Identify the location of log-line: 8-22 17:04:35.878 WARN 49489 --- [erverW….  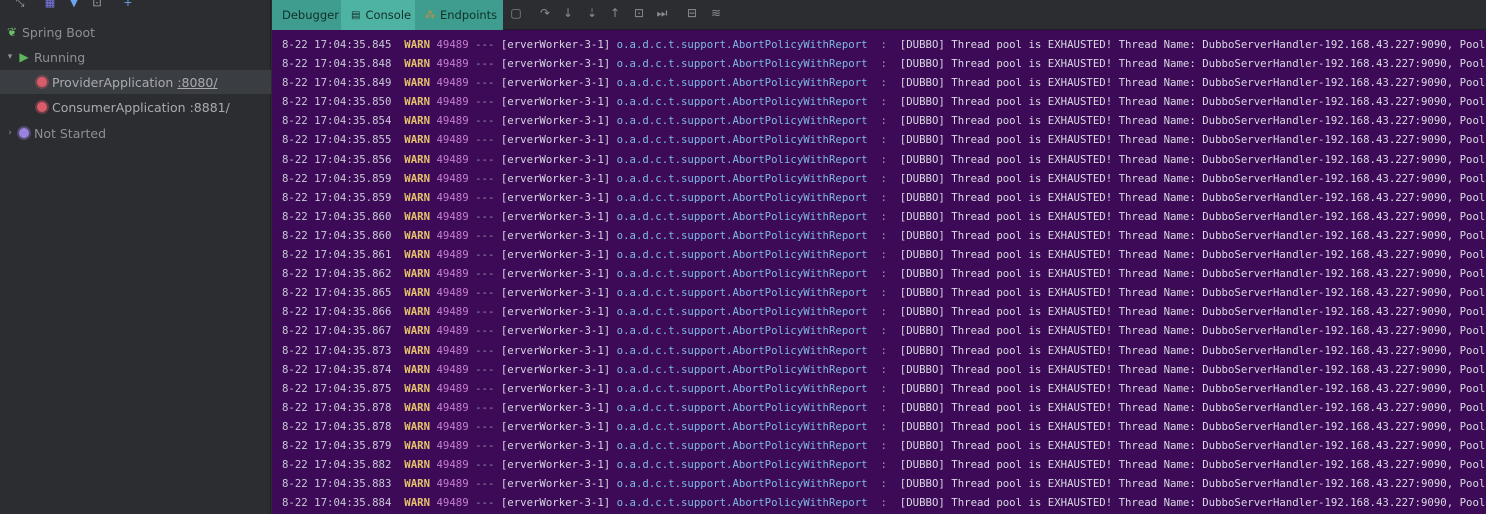
(884, 426).